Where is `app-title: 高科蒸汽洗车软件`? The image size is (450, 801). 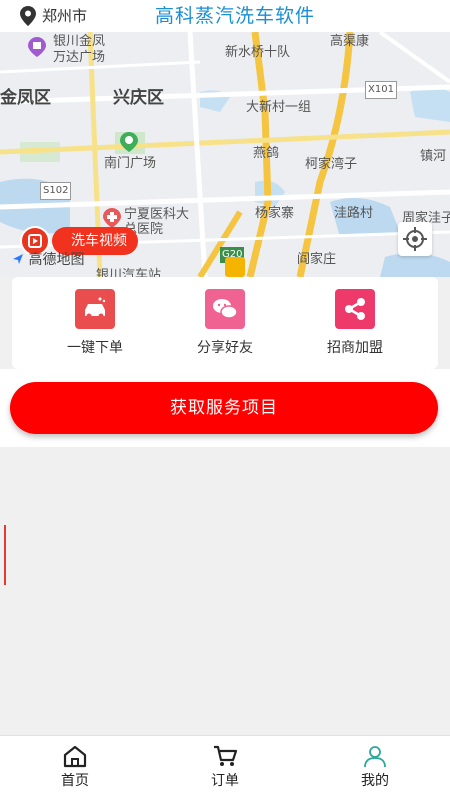 app-title: 高科蒸汽洗车软件 is located at coordinates (235, 16).